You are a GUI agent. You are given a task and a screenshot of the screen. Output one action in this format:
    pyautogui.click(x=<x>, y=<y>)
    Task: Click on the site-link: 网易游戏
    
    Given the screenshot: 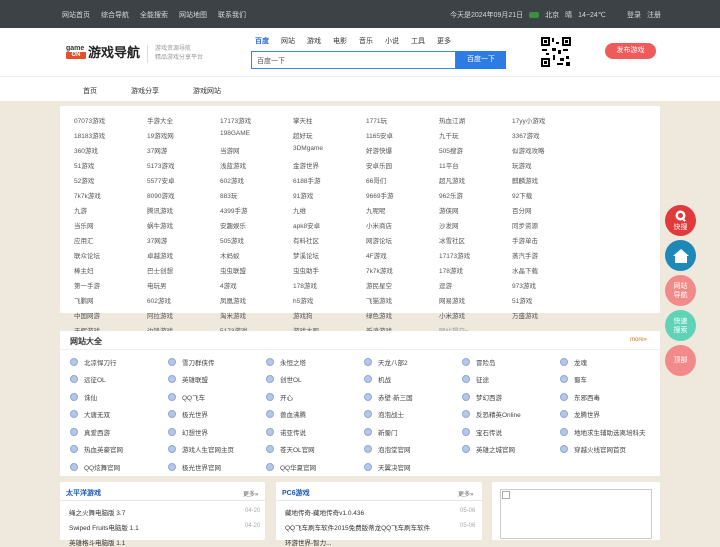 What is the action you would take?
    pyautogui.click(x=475, y=302)
    